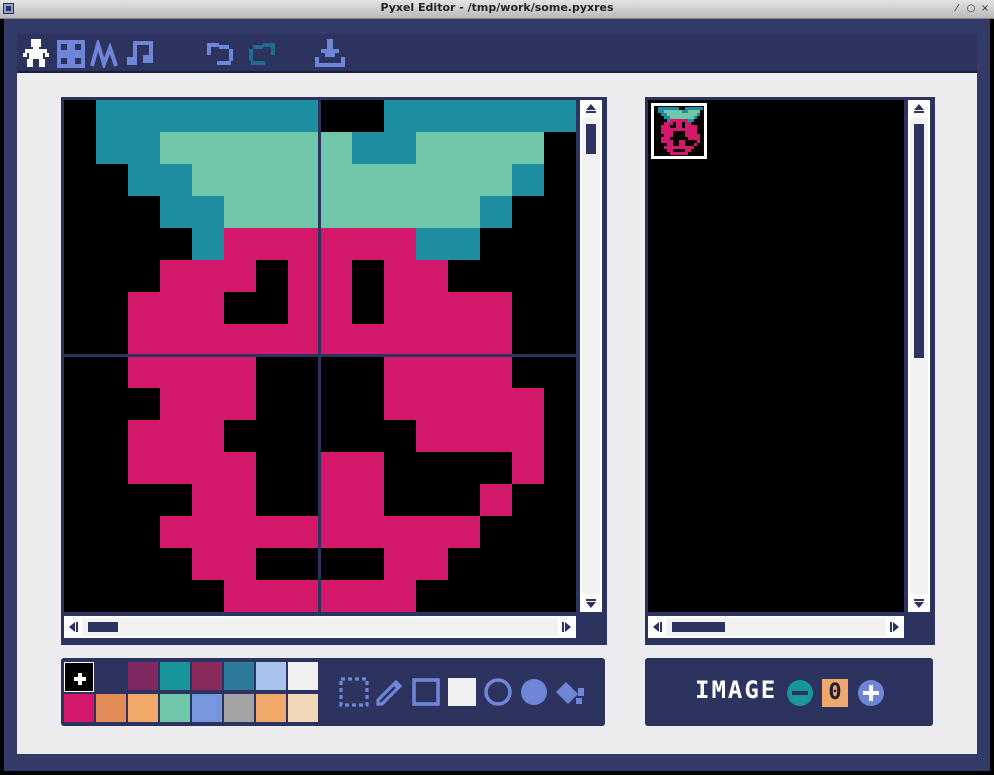 Image resolution: width=994 pixels, height=775 pixels. What do you see at coordinates (36, 53) in the screenshot?
I see `image-editor-icon` at bounding box center [36, 53].